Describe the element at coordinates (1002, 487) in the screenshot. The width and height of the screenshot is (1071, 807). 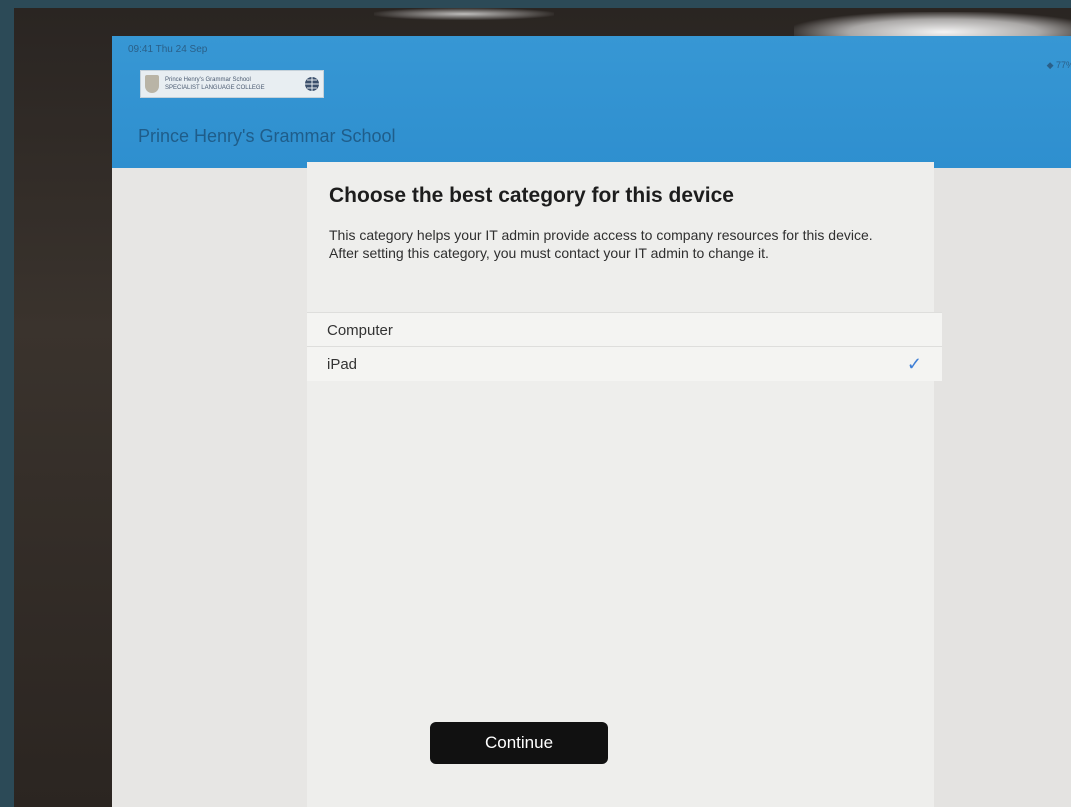
I see `right-sidebar` at that location.